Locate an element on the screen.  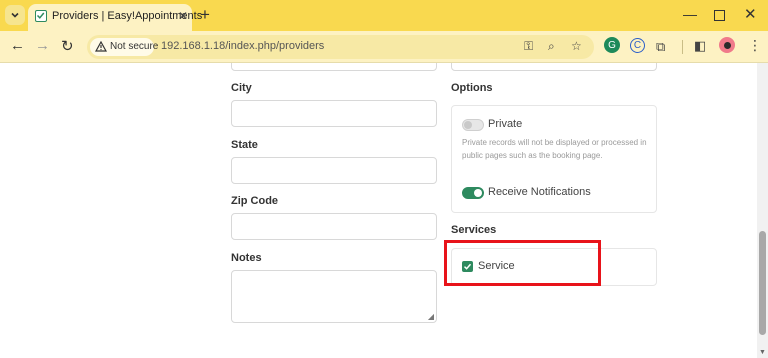
services-card: Service is located at coordinates (554, 267).